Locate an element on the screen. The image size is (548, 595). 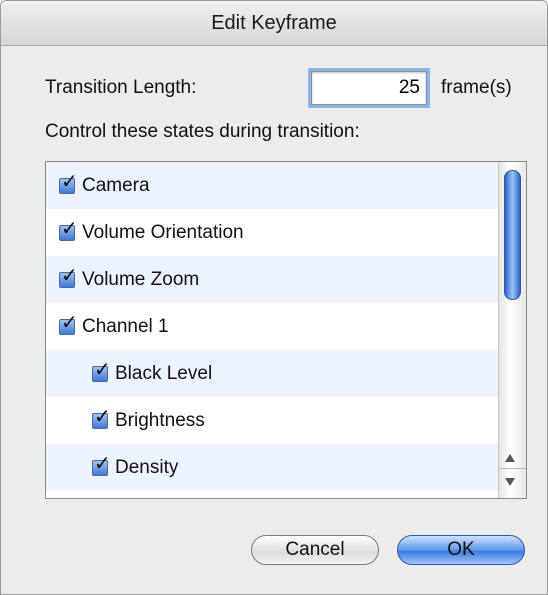
list-item-label: Volume Zoom is located at coordinates (141, 279).